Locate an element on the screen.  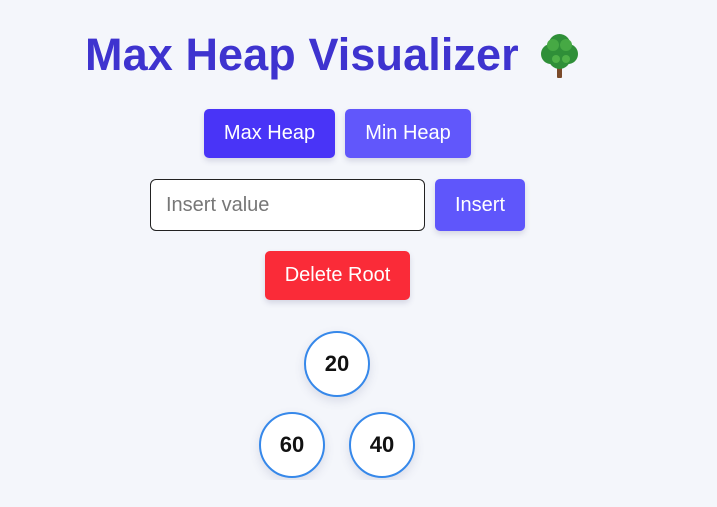
heap-node-right-child: 40 is located at coordinates (382, 445).